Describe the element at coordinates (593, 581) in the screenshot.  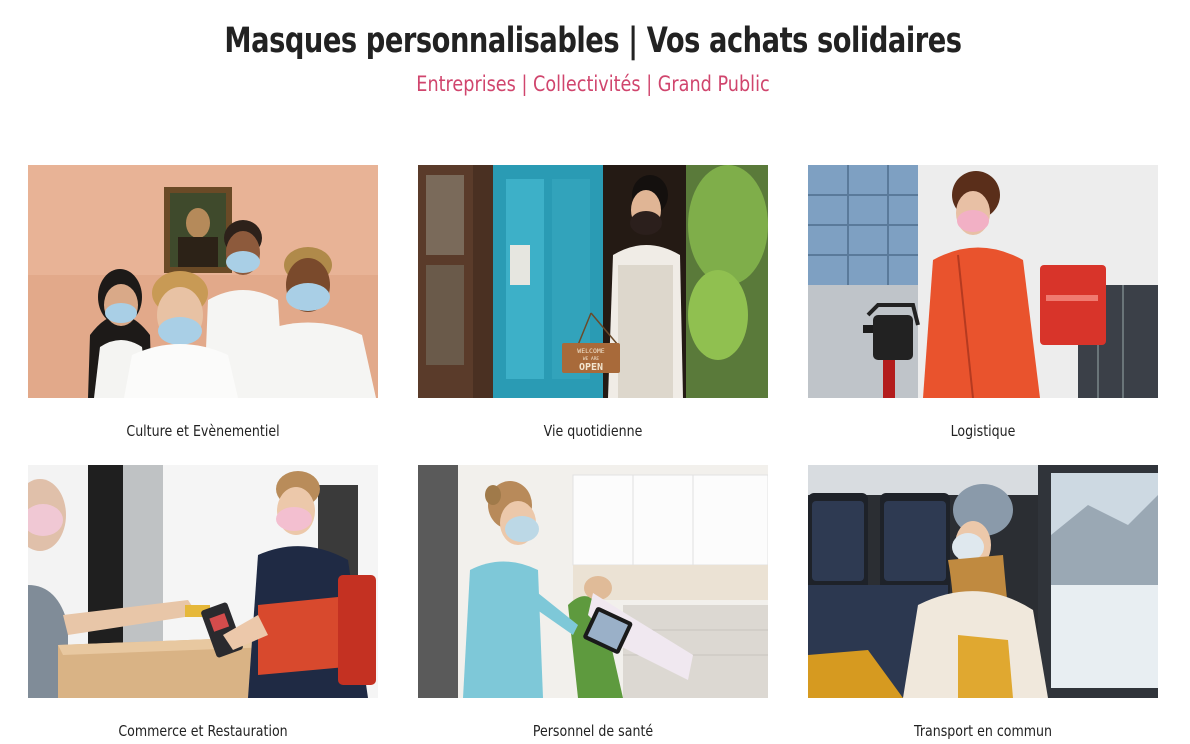
I see `category-image-healthcare` at that location.